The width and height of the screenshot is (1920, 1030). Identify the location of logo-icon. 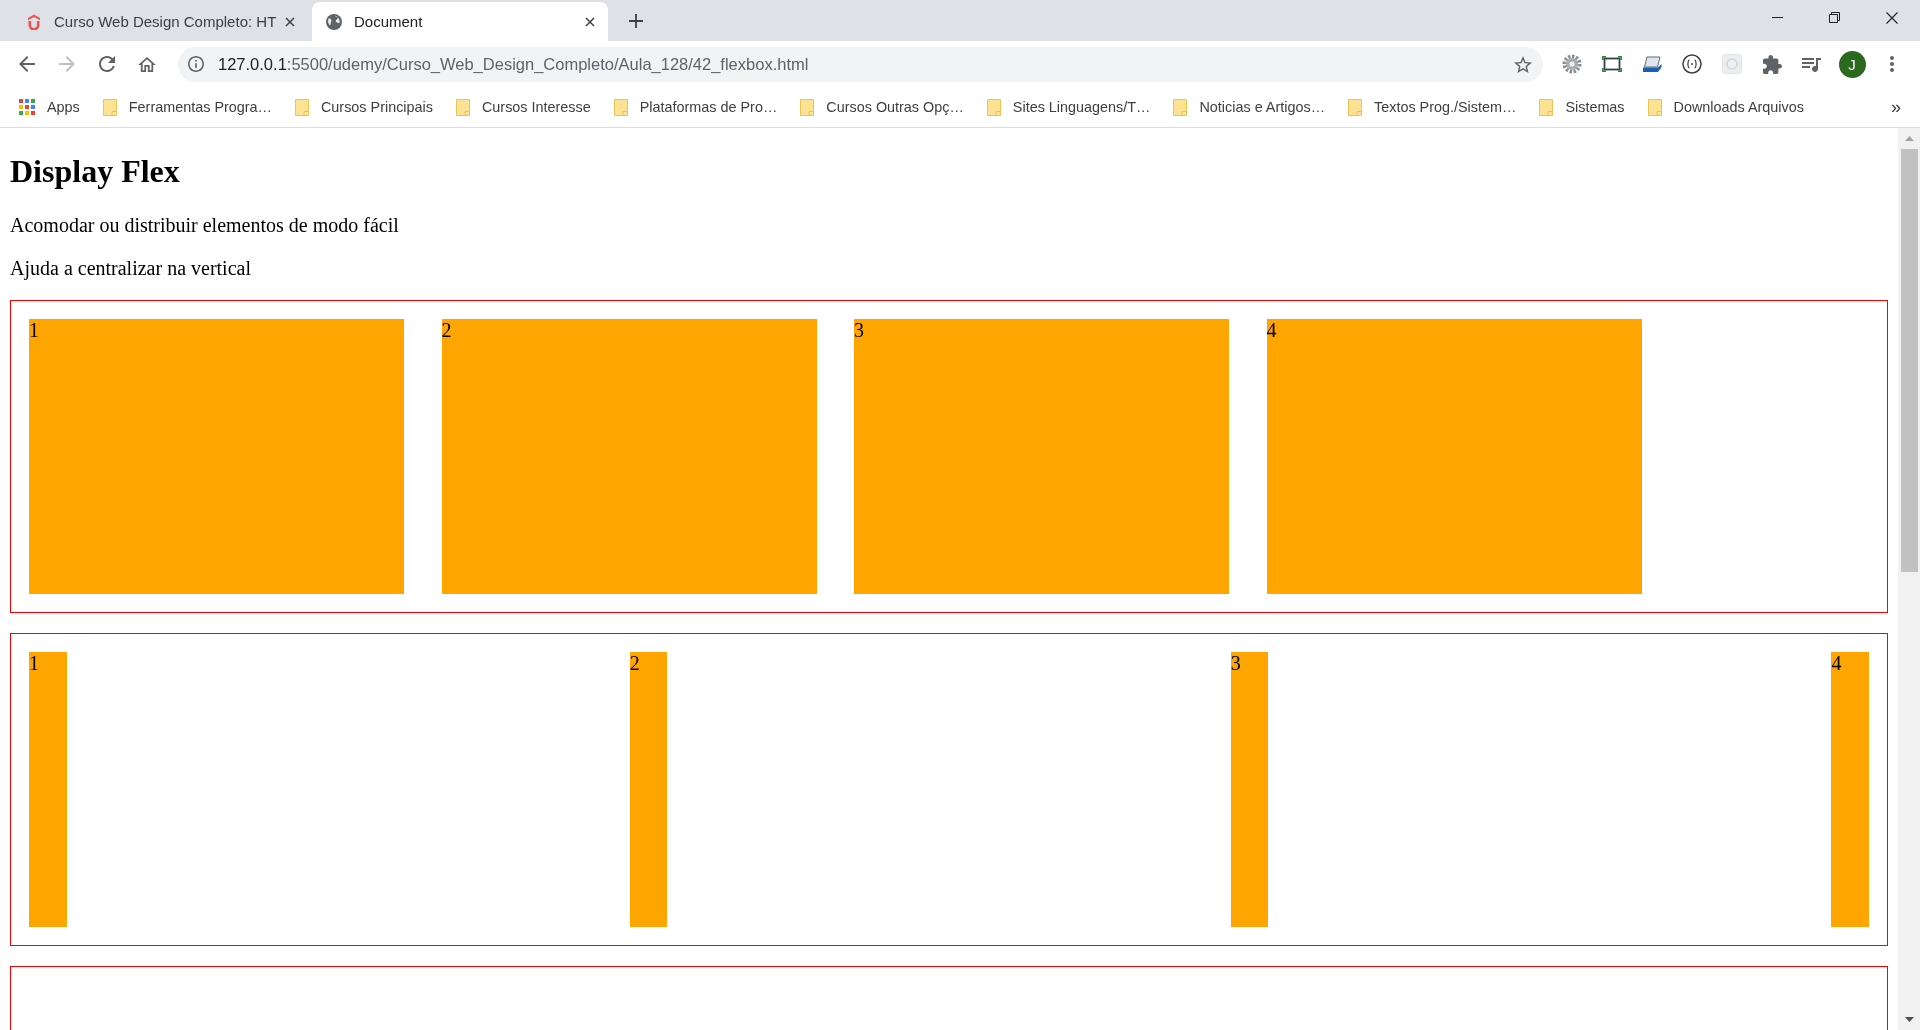
(34, 21).